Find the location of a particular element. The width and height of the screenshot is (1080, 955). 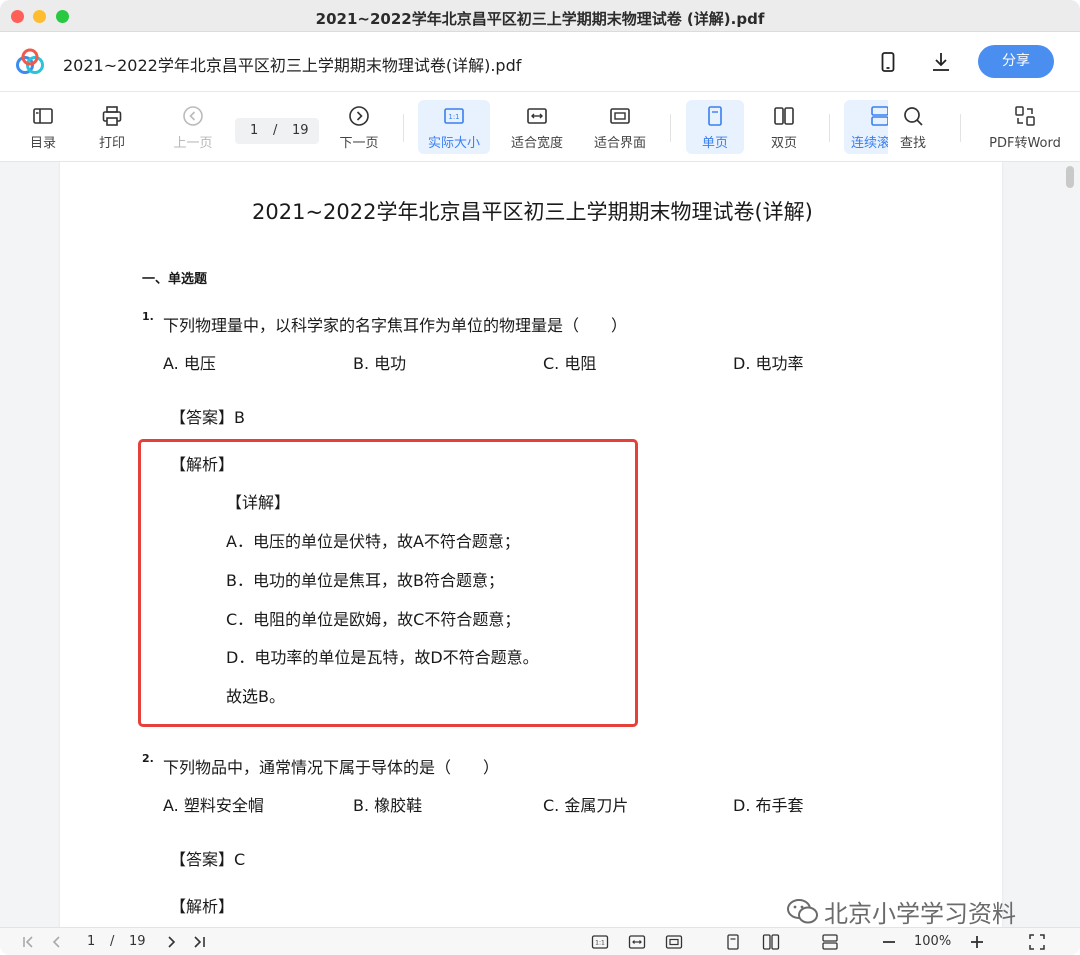

zoom-level: 100% is located at coordinates (933, 941).